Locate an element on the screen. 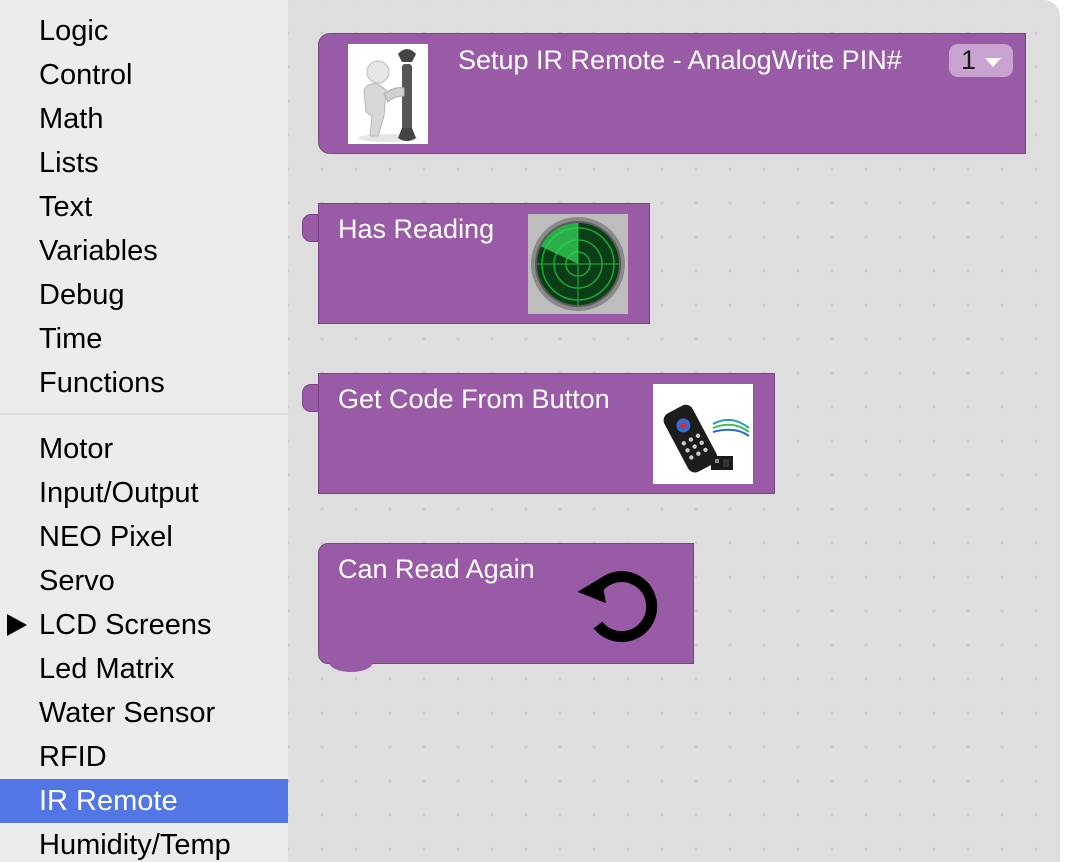 The image size is (1066, 862). chevron-down-icon is located at coordinates (993, 62).